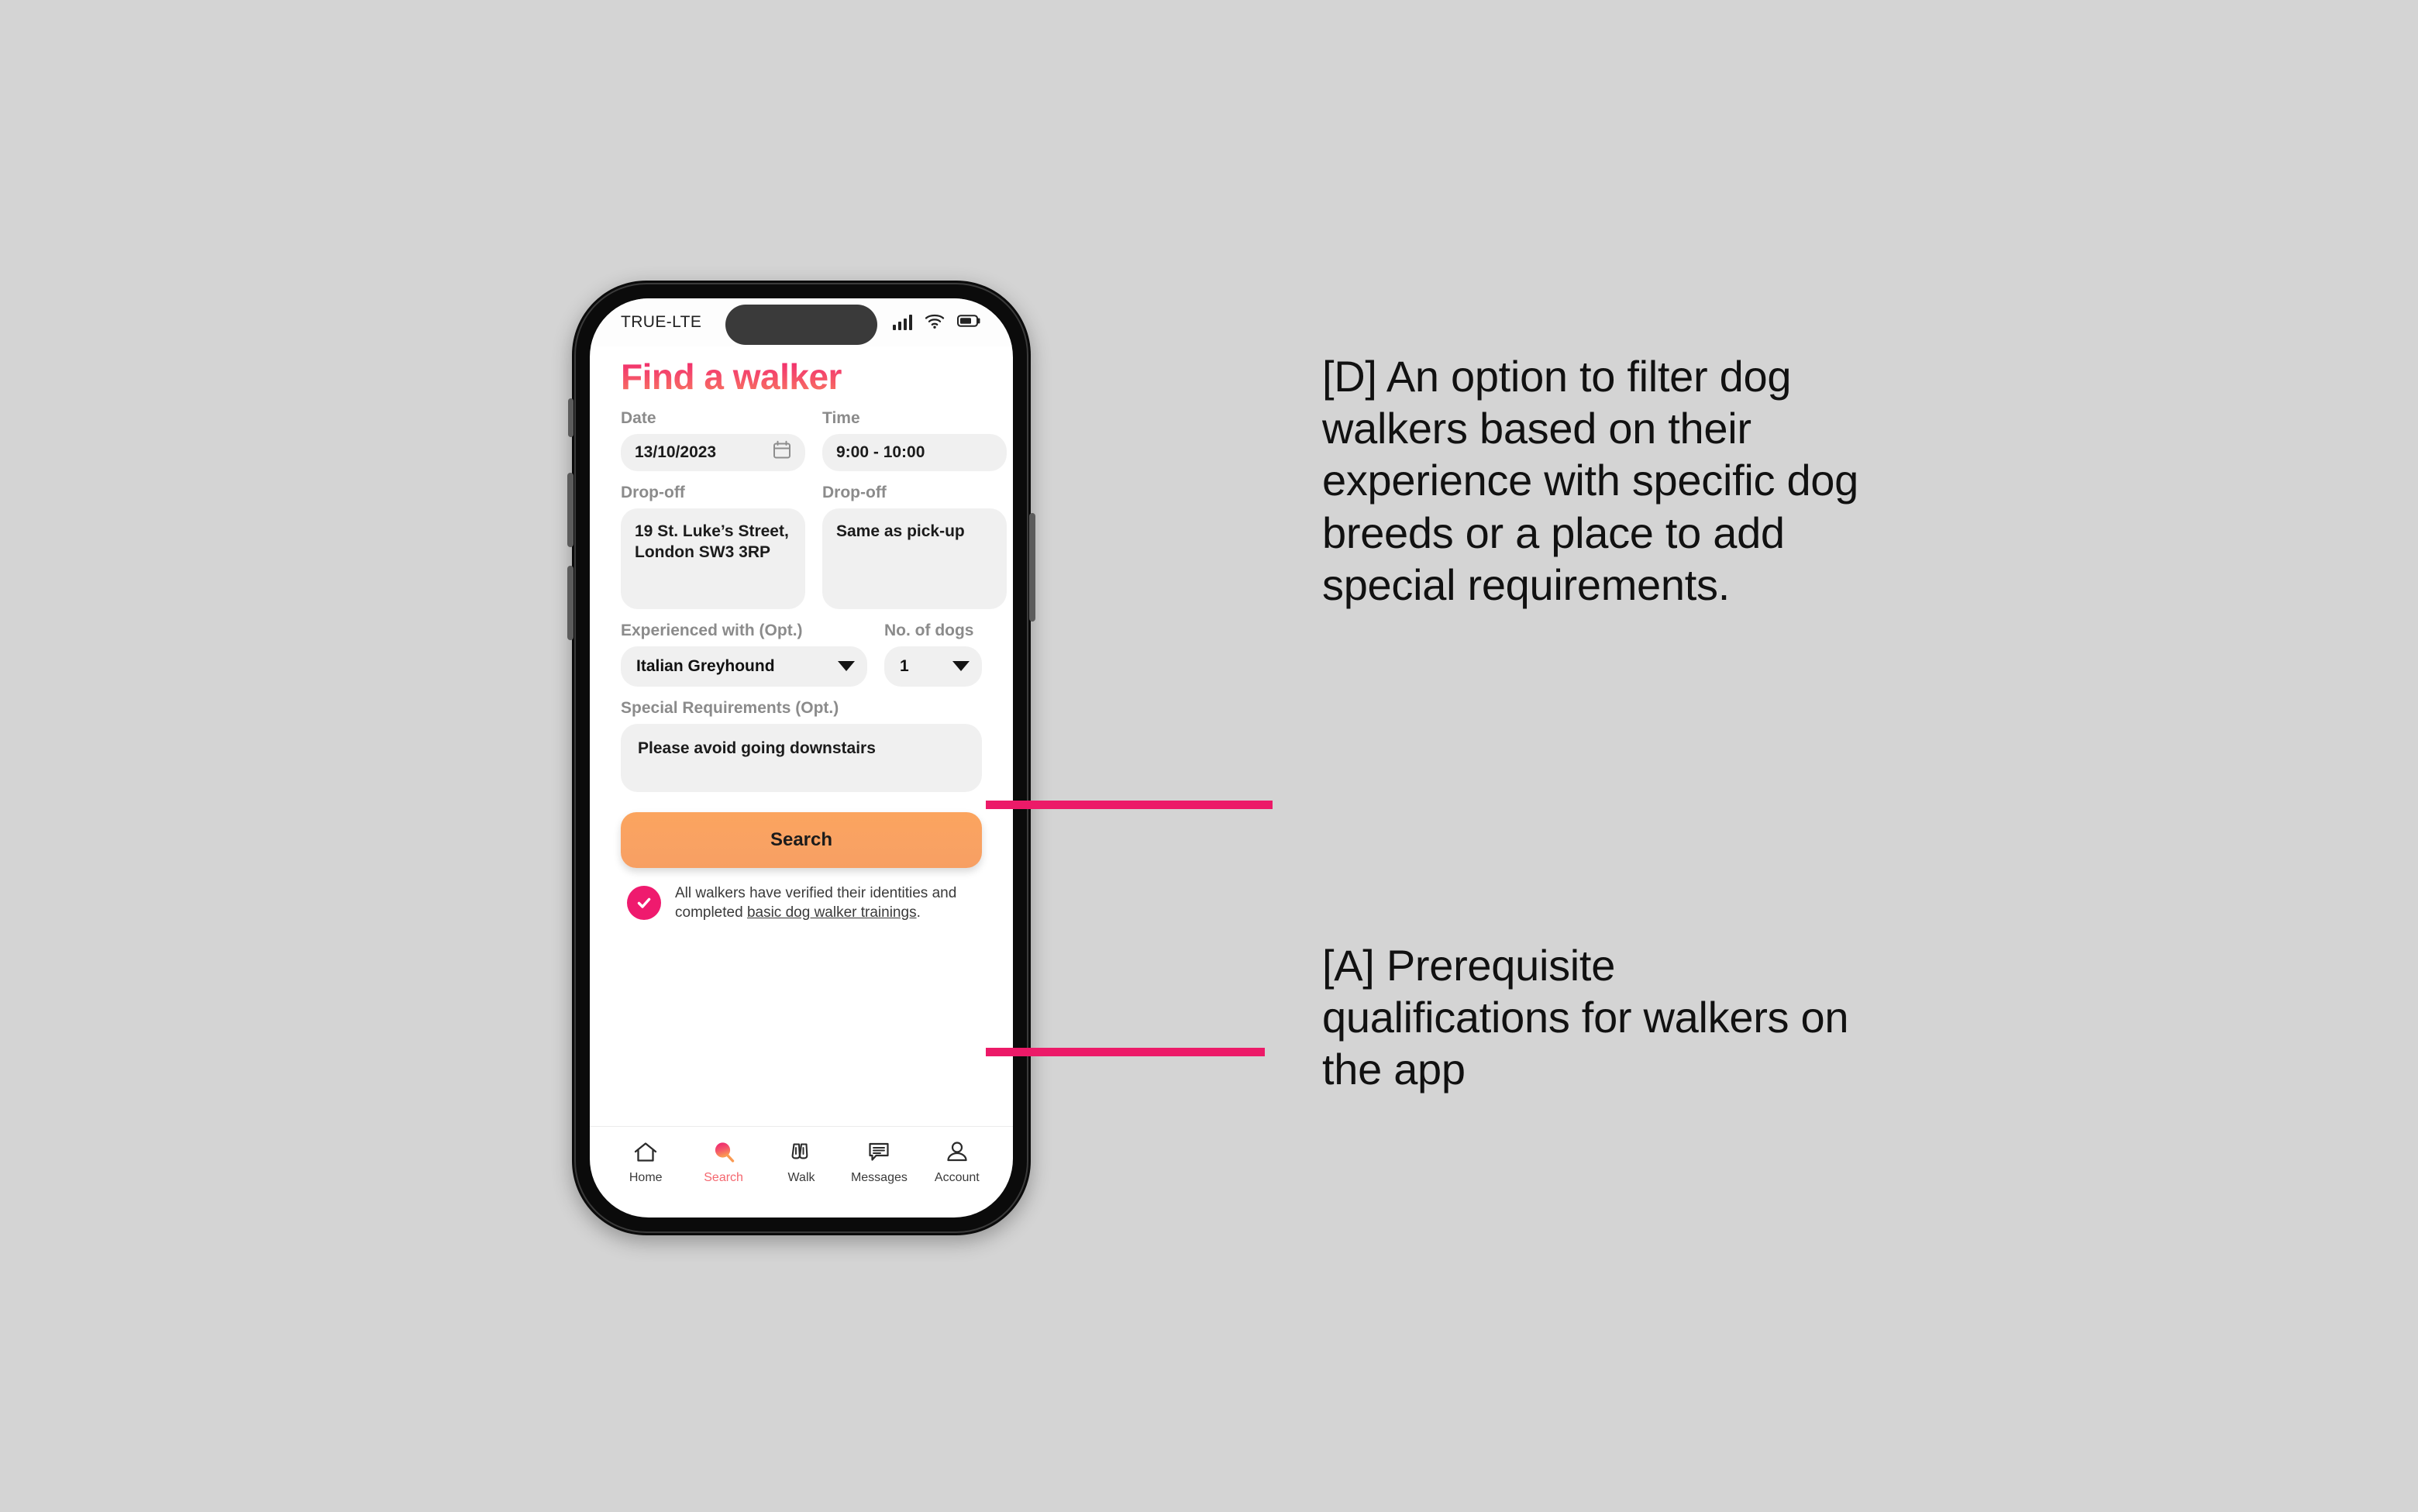  Describe the element at coordinates (757, 748) in the screenshot. I see `special-requirements-value: Please avoid going downstairs` at that location.